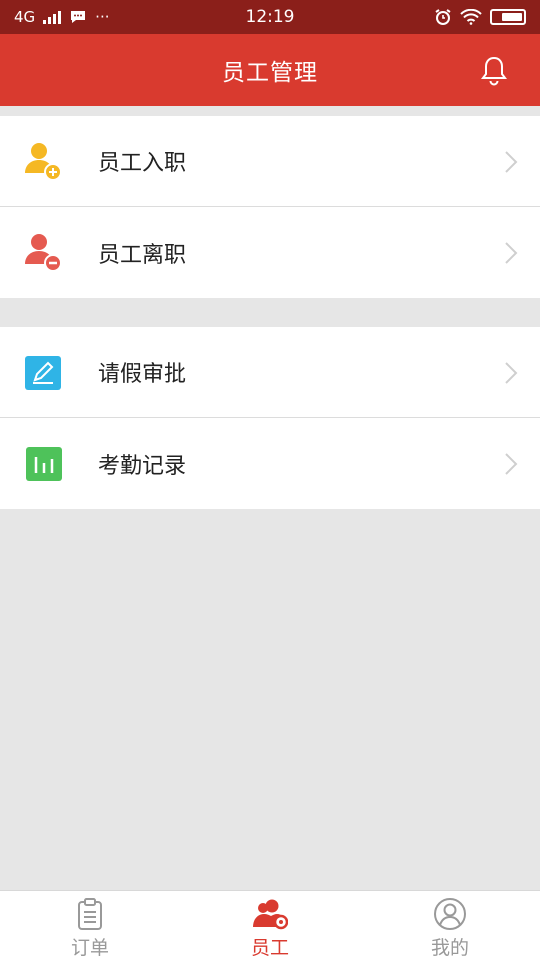 The height and width of the screenshot is (960, 540). Describe the element at coordinates (270, 161) in the screenshot. I see `menu-item-onboarding: 员工入职` at that location.